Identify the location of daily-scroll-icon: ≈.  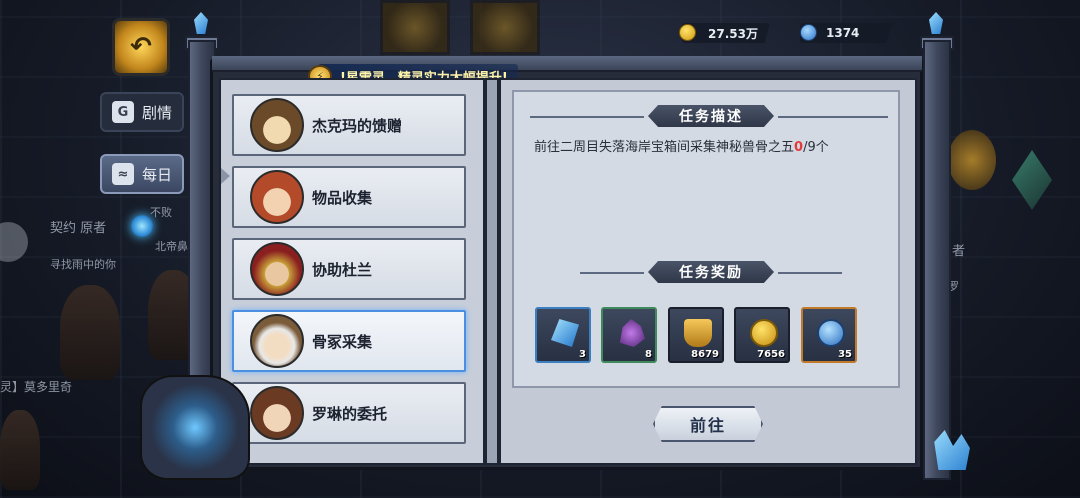
(123, 174).